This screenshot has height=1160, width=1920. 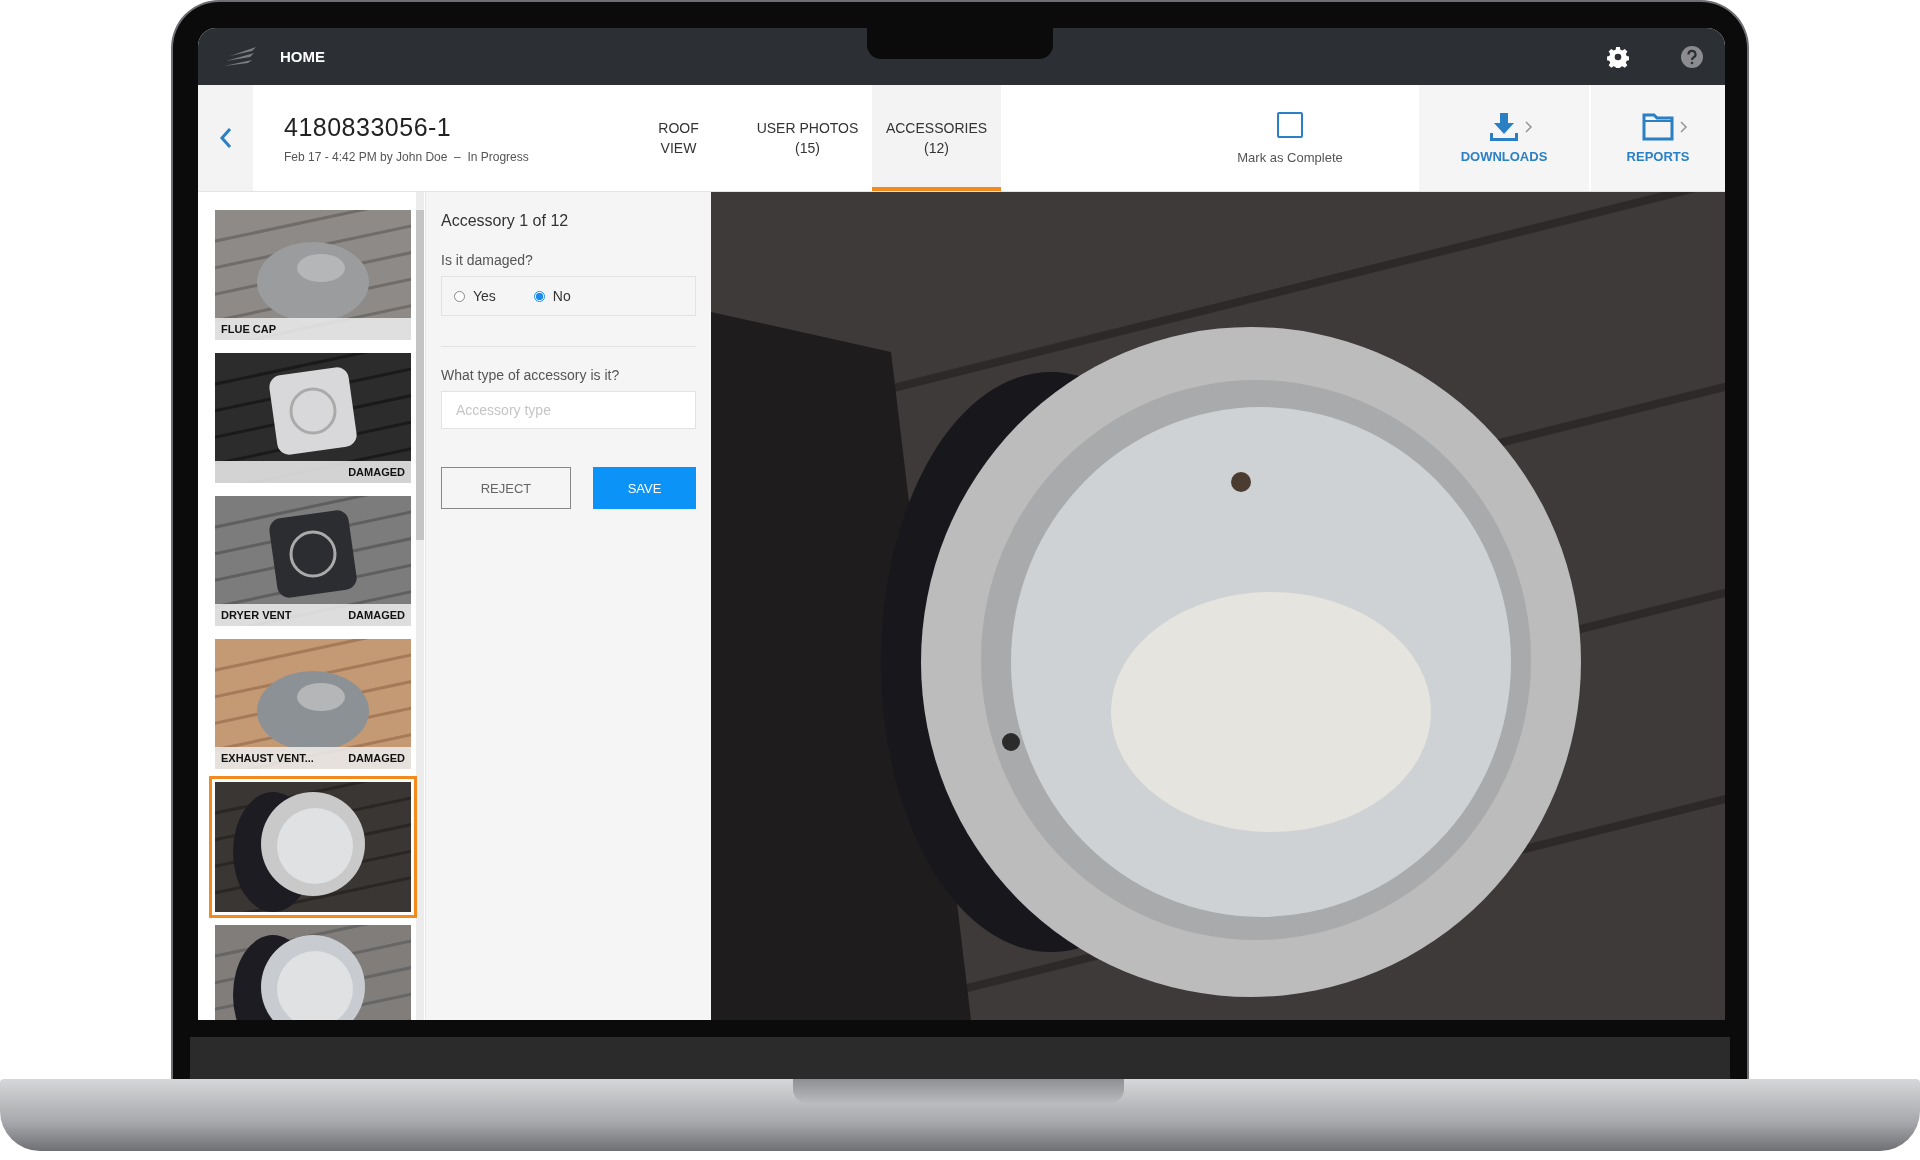 What do you see at coordinates (487, 260) in the screenshot?
I see `question-label: Is it damaged?` at bounding box center [487, 260].